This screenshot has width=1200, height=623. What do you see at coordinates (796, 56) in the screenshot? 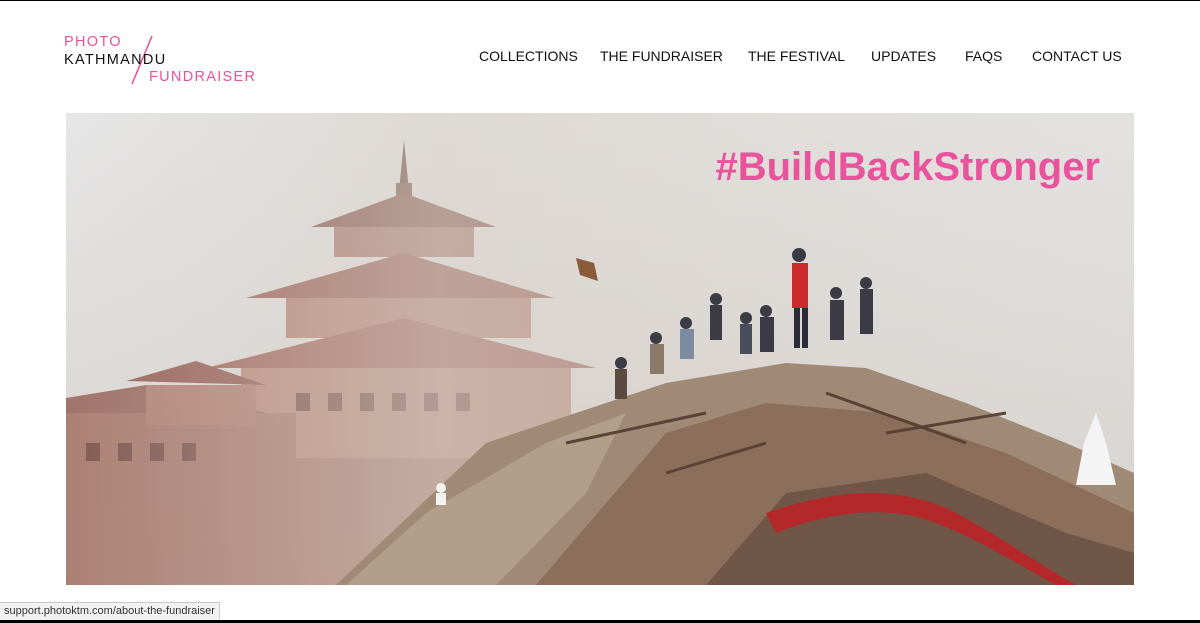
I see `nav-the-festival: THE FESTIVAL` at bounding box center [796, 56].